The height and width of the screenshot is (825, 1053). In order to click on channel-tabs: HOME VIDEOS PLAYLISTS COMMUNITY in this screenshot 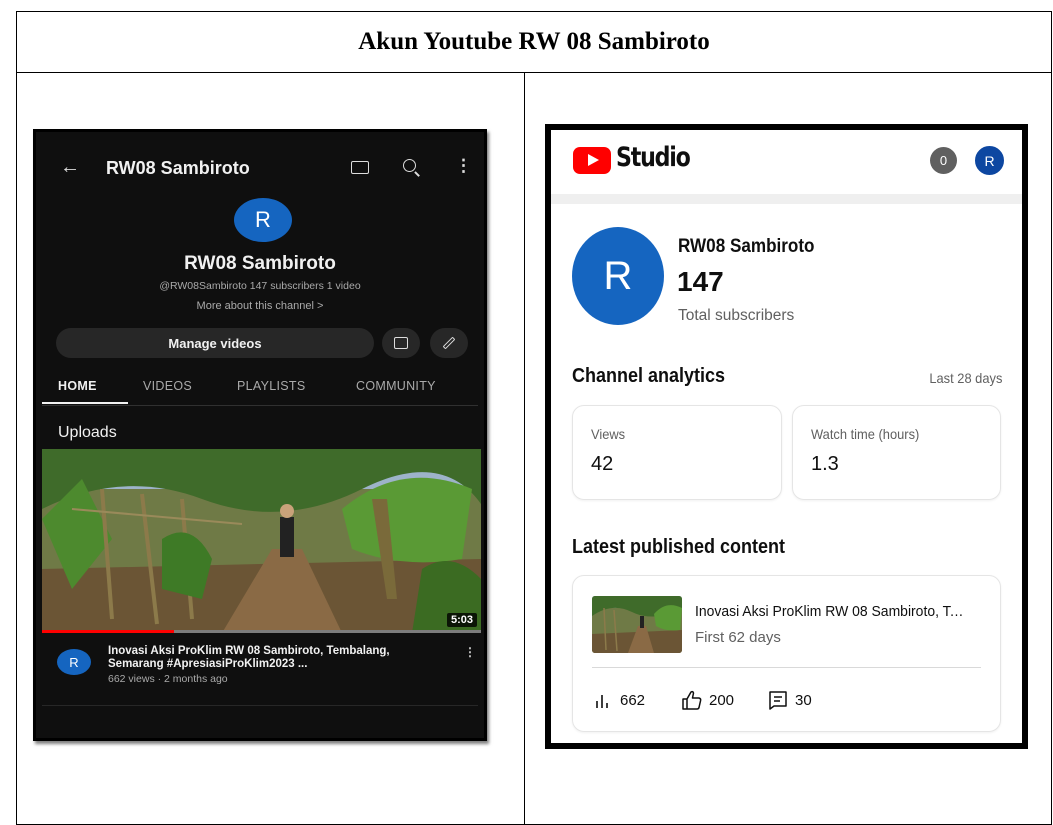, I will do `click(260, 389)`.